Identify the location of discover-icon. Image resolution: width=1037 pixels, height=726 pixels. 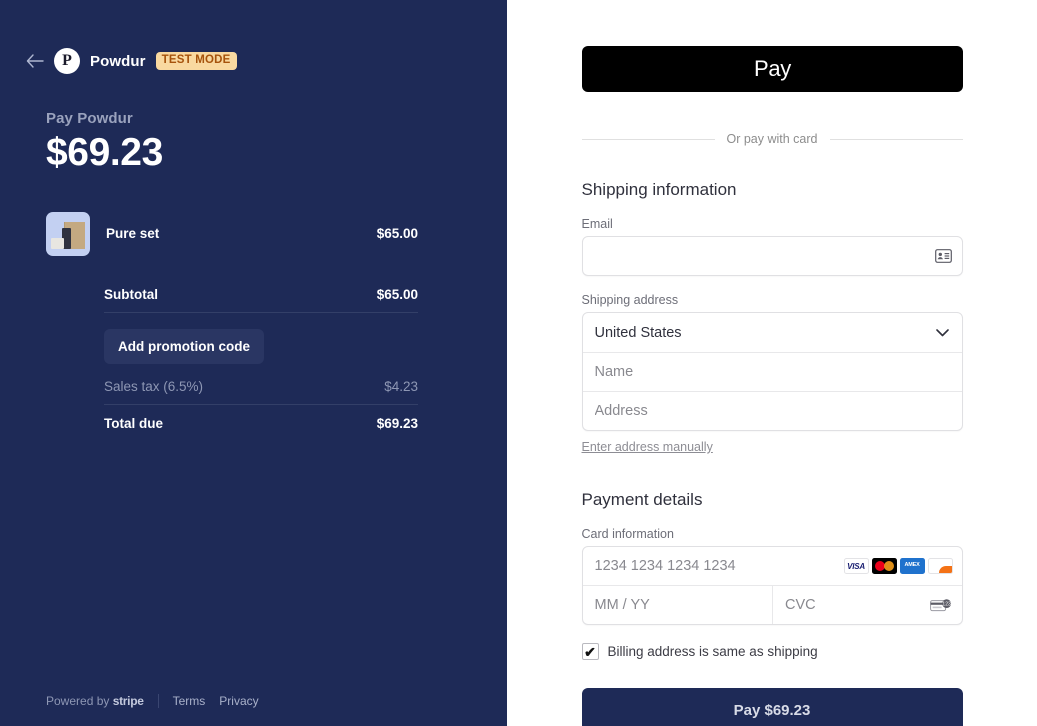
(940, 566).